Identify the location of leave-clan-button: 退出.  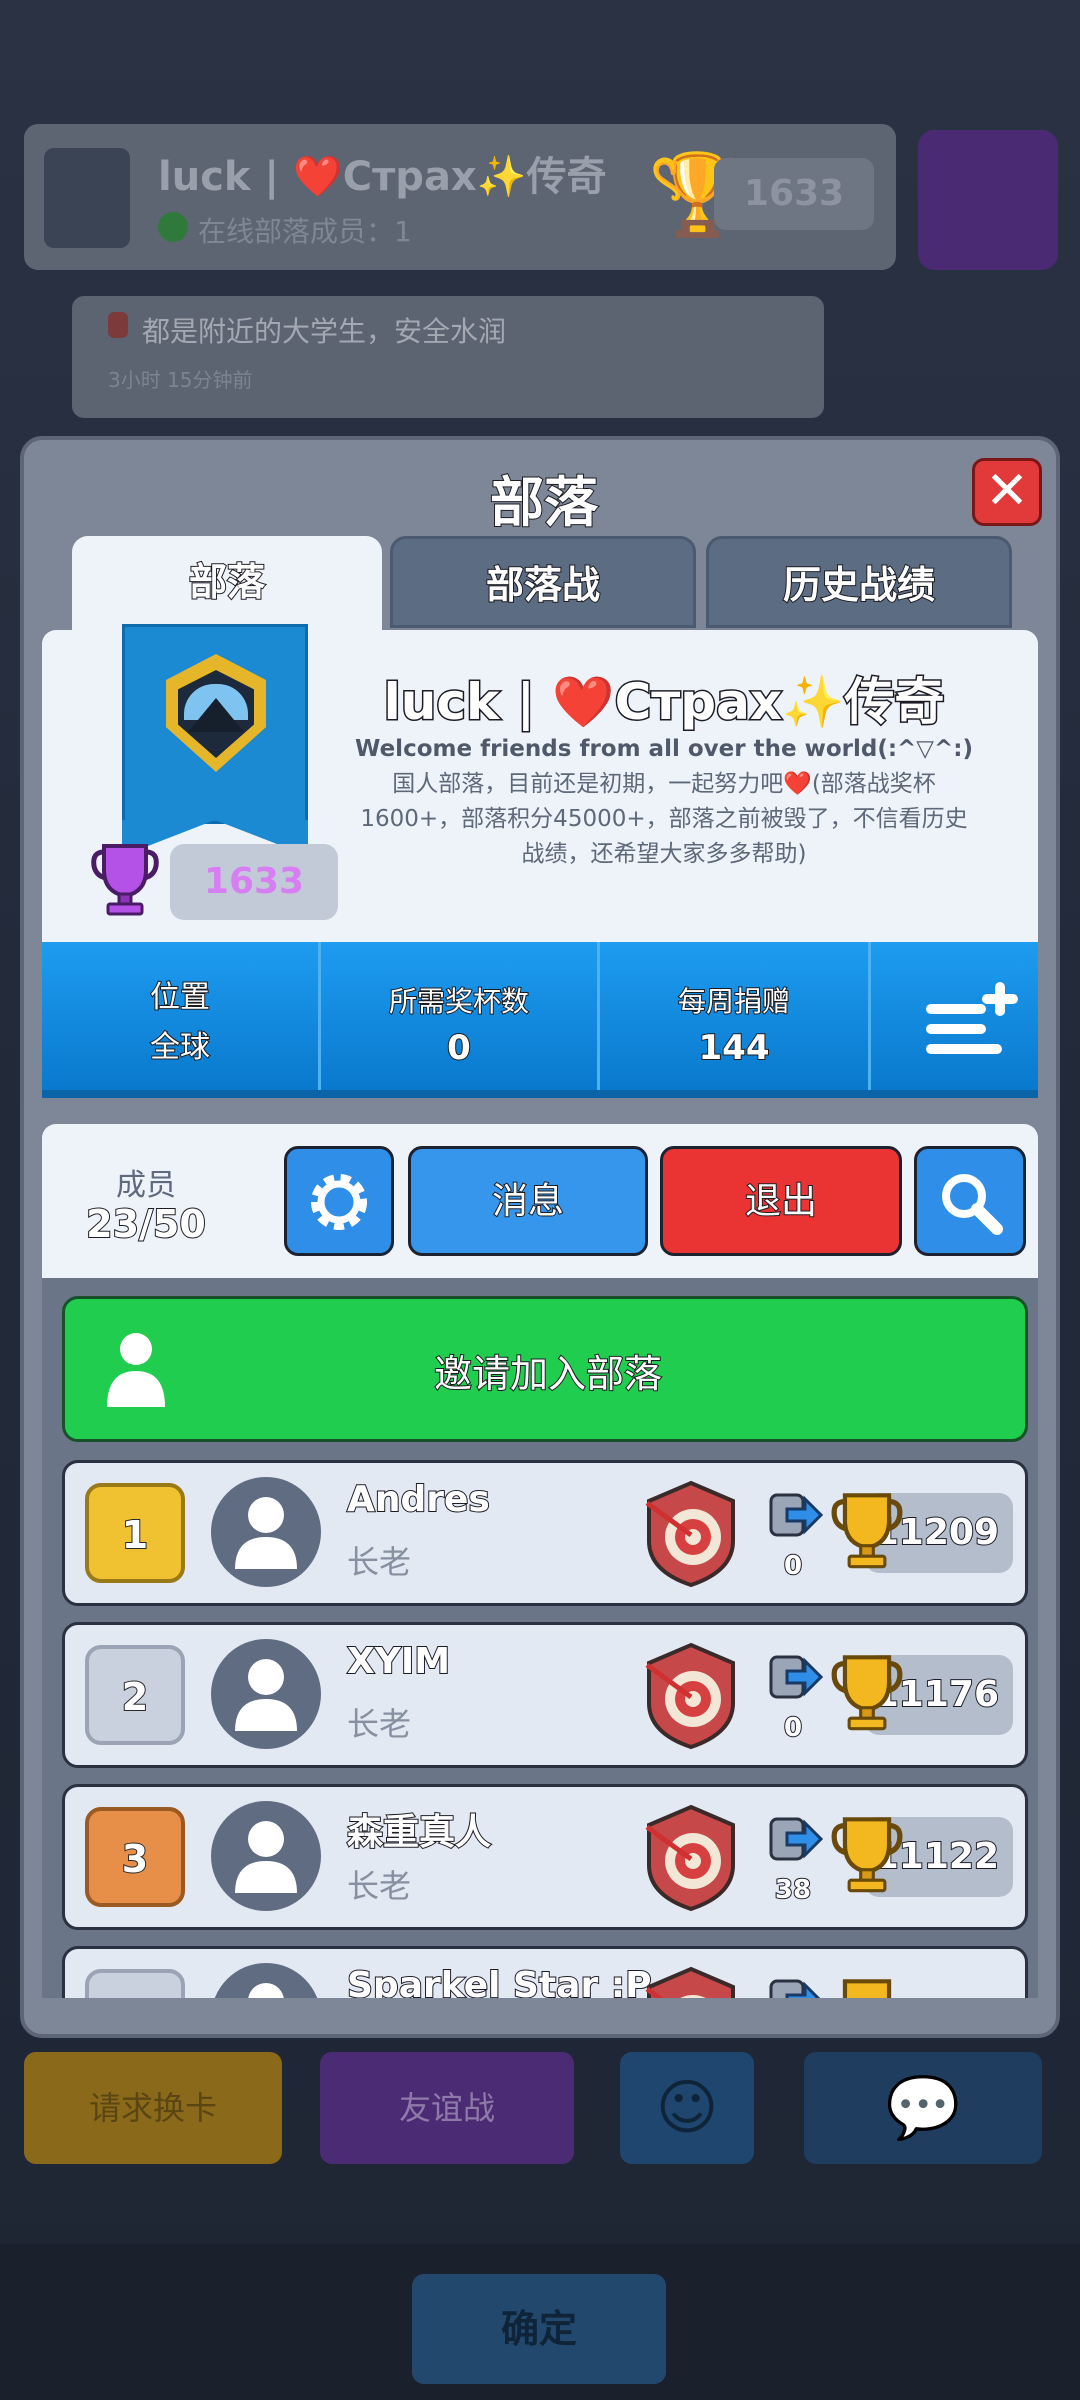
(781, 1201).